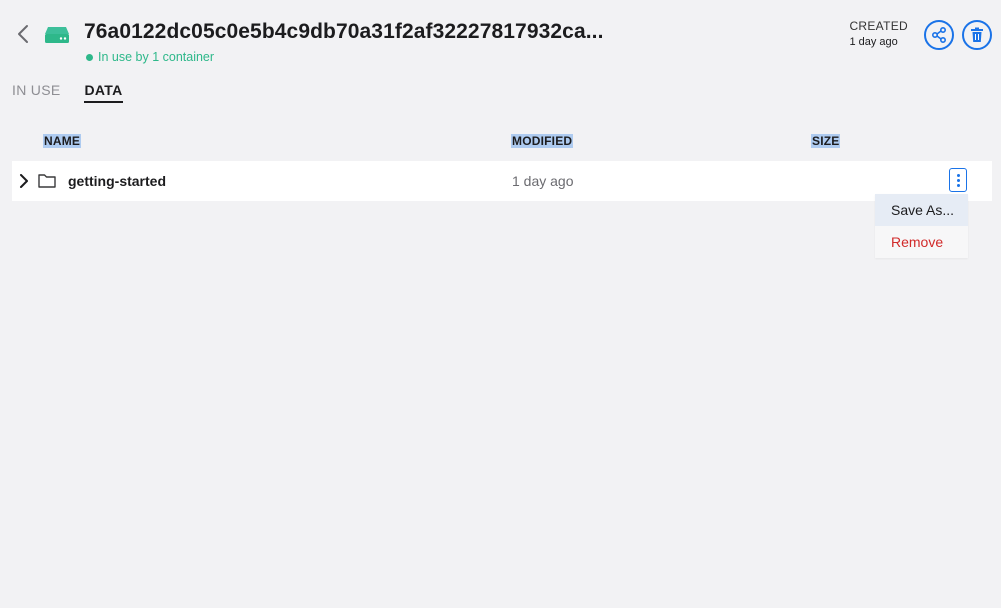 This screenshot has width=1001, height=608. Describe the element at coordinates (542, 141) in the screenshot. I see `column-header-modified: MODIFIED` at that location.